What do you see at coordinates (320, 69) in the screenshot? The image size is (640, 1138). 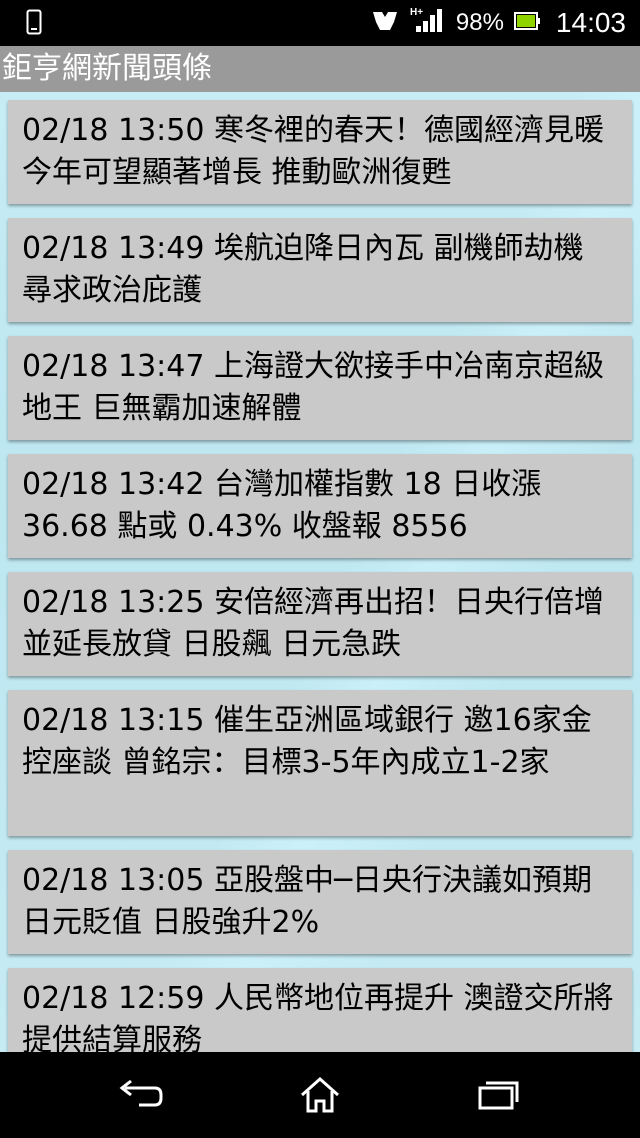 I see `app-title: 鉅亨網新聞頭條` at bounding box center [320, 69].